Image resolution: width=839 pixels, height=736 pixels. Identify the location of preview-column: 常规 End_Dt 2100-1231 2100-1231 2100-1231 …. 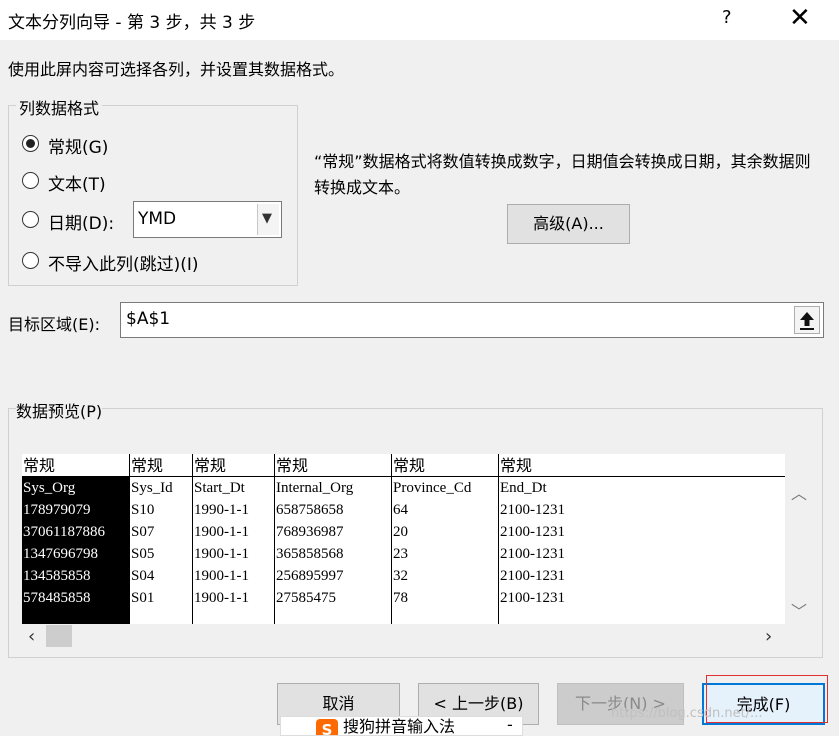
(642, 539).